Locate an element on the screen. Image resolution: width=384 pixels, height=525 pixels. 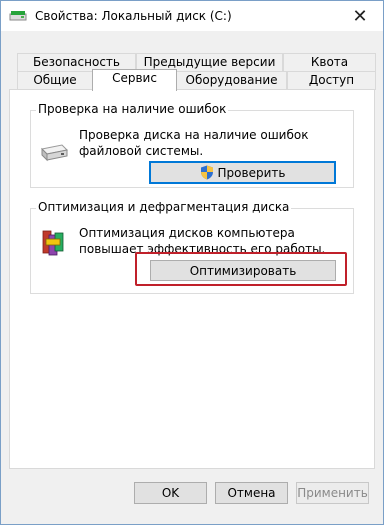
tab-security-label: Безопасность is located at coordinates (76, 62).